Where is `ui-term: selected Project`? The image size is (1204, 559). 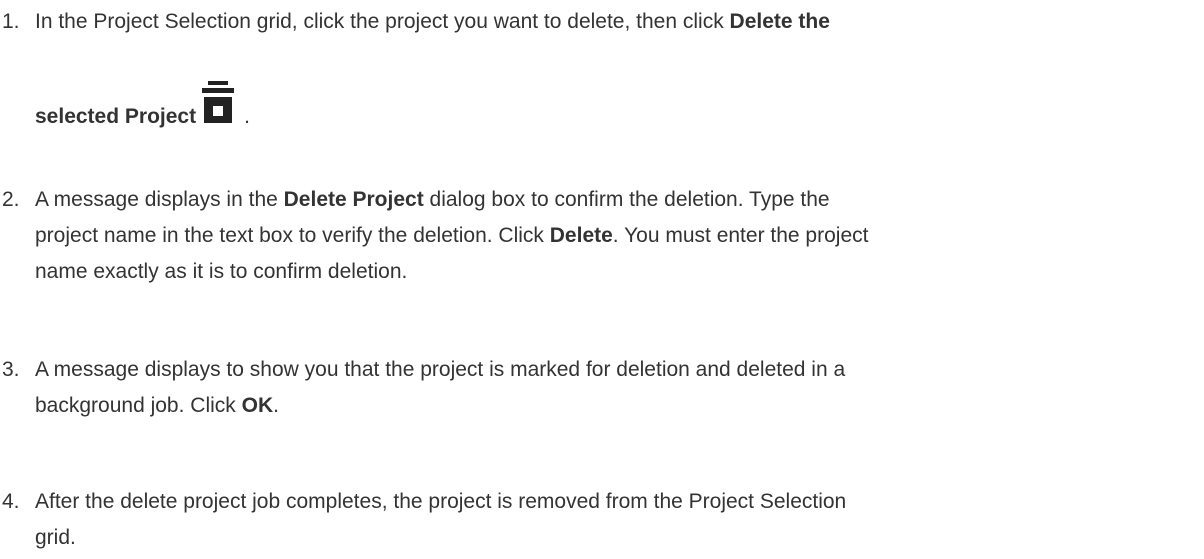 ui-term: selected Project is located at coordinates (116, 116).